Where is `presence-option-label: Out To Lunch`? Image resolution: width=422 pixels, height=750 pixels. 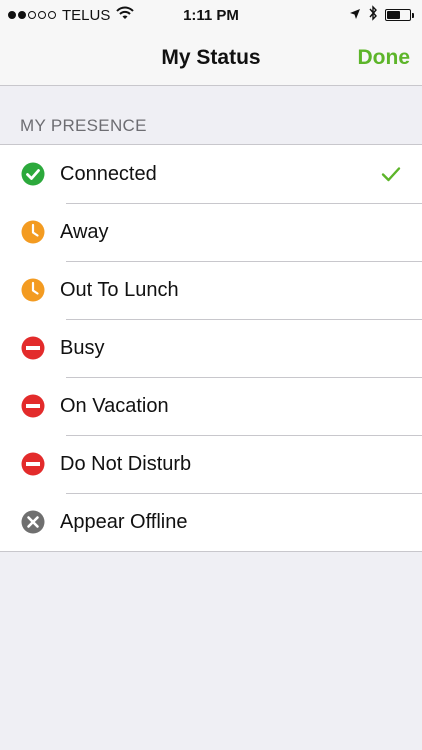 presence-option-label: Out To Lunch is located at coordinates (119, 289).